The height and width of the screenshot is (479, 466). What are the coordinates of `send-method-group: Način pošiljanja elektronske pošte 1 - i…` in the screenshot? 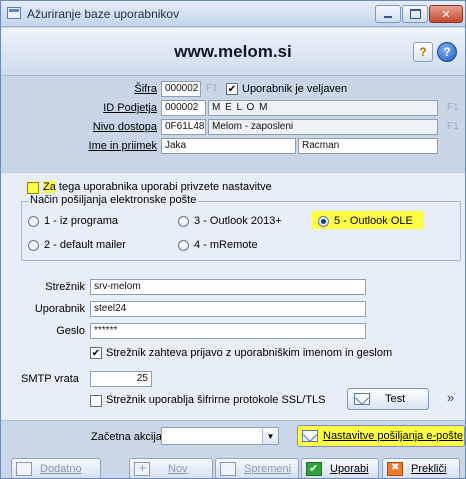 It's located at (241, 227).